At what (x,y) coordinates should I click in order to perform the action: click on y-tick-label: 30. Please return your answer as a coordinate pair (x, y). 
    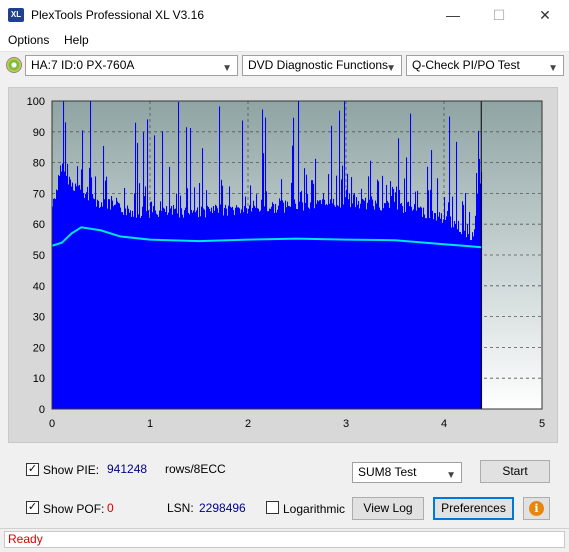
    Looking at the image, I should click on (39, 318).